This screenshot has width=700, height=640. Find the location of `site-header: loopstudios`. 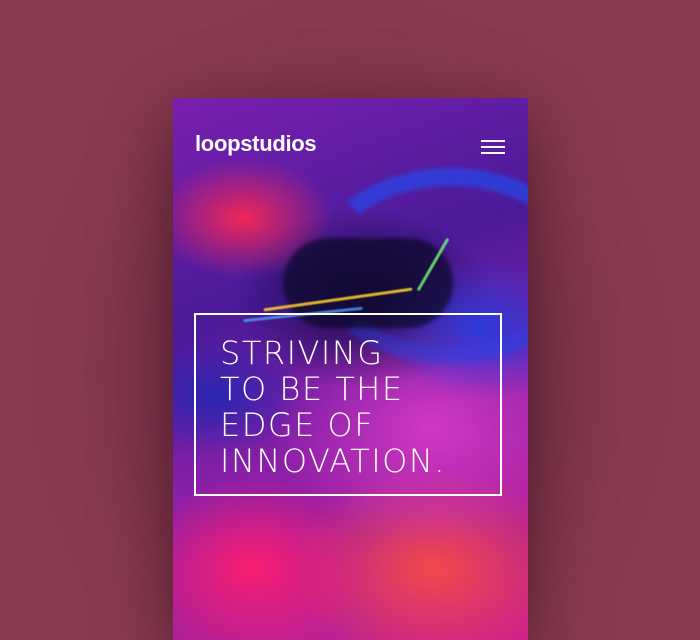

site-header: loopstudios is located at coordinates (350, 148).